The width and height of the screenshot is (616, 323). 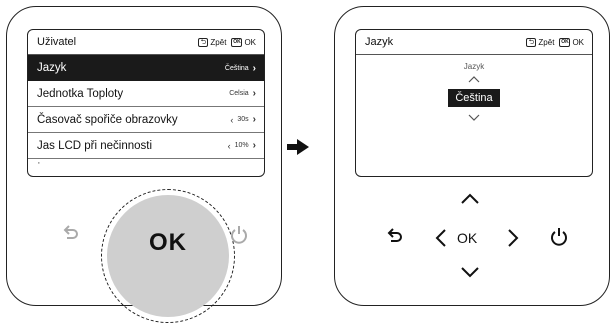 I want to click on screen-header: Uživatel ⮌ Zpět OK OK, so click(x=146, y=42).